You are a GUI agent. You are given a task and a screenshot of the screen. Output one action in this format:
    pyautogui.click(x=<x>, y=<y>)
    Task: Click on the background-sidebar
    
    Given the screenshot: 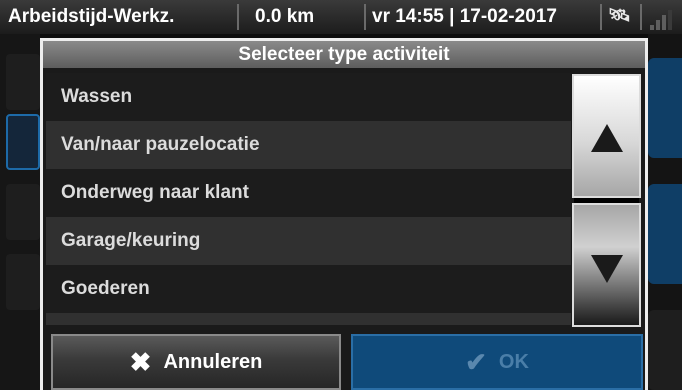 What is the action you would take?
    pyautogui.click(x=20, y=212)
    